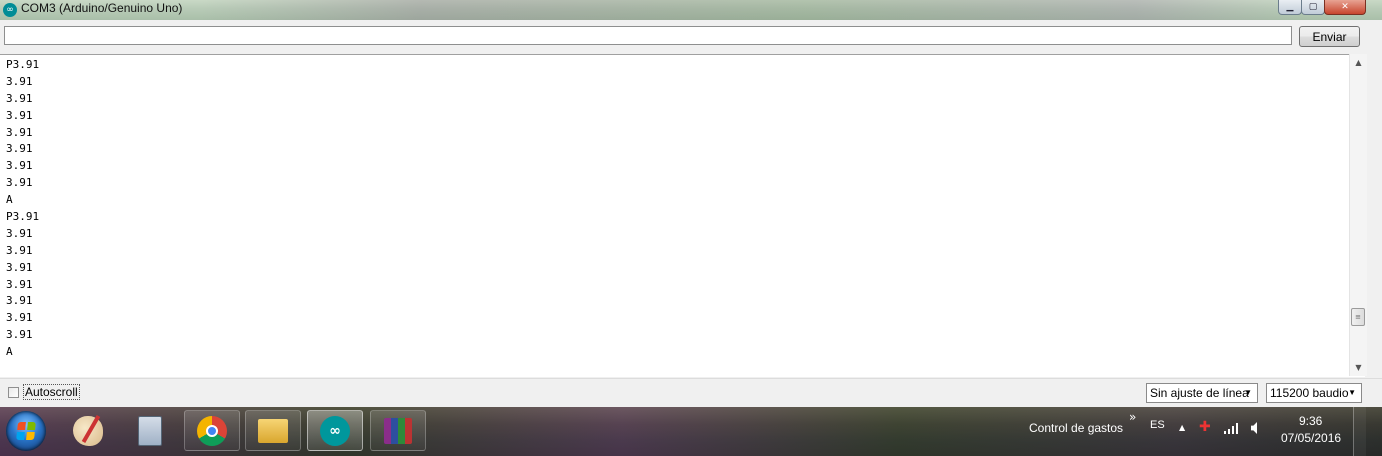 This screenshot has width=1382, height=456. I want to click on tray-expand-icon: ▲, so click(1182, 427).